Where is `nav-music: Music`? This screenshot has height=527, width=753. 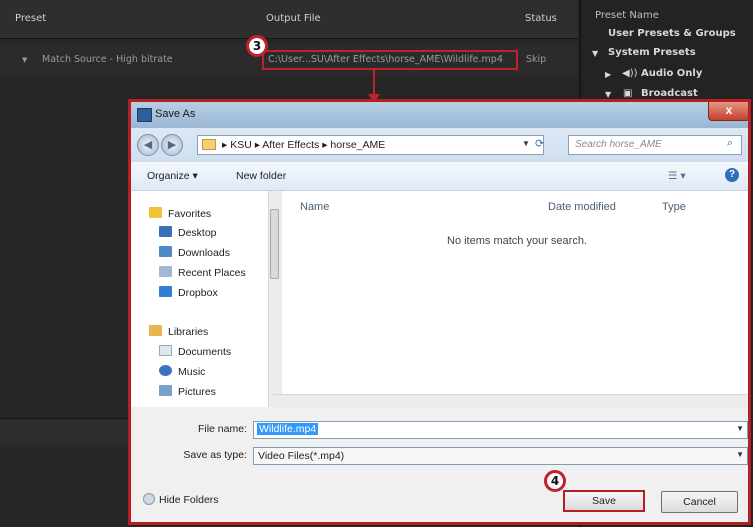 nav-music: Music is located at coordinates (182, 373).